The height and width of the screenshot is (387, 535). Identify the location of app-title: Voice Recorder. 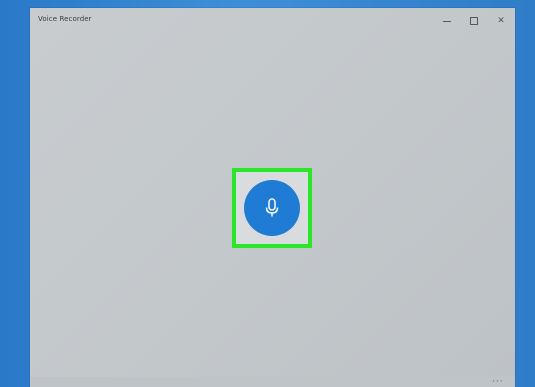
(65, 19).